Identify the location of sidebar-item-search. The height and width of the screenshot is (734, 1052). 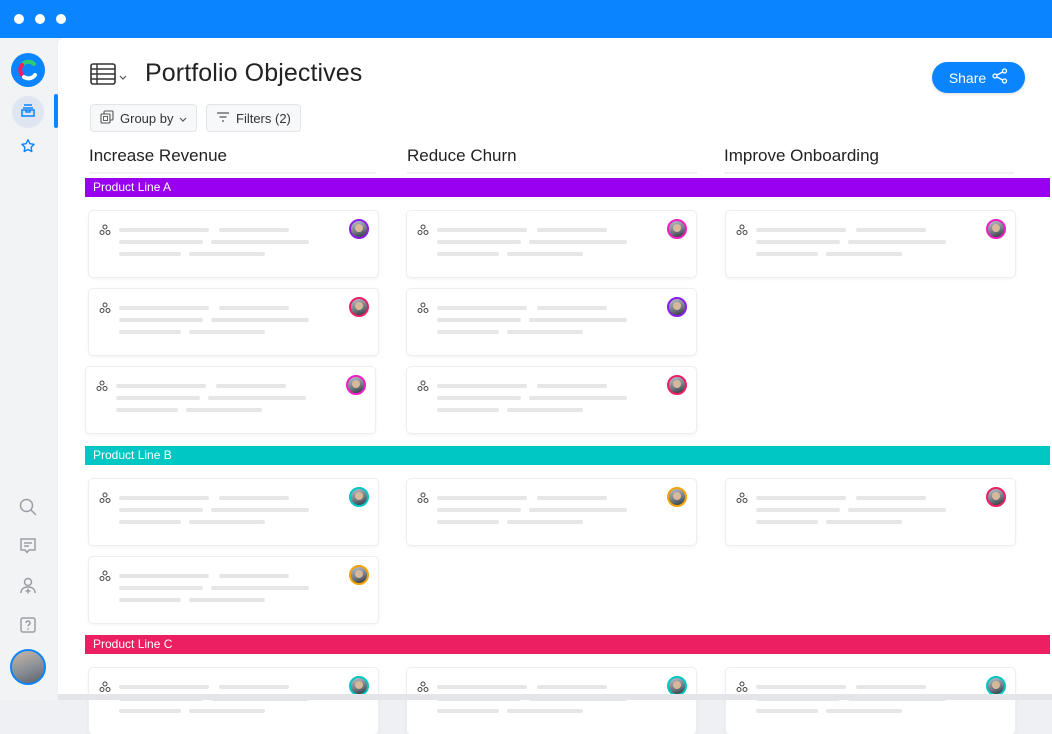
(28, 509).